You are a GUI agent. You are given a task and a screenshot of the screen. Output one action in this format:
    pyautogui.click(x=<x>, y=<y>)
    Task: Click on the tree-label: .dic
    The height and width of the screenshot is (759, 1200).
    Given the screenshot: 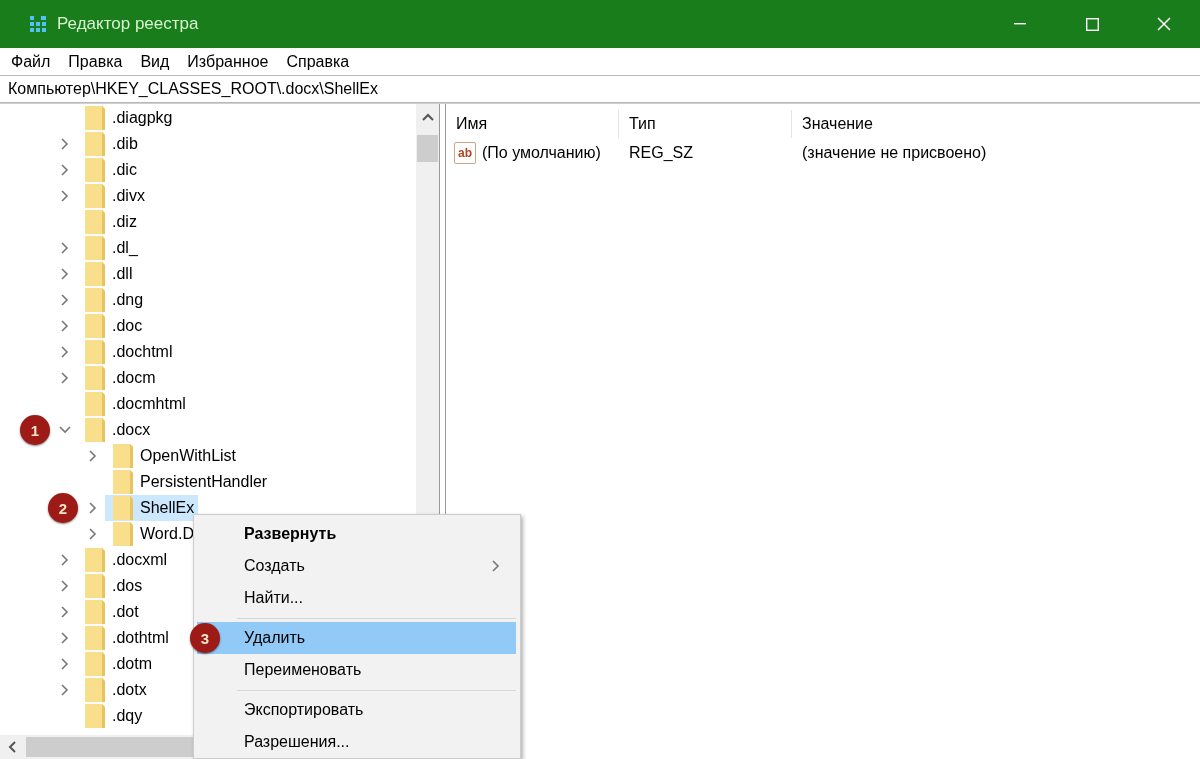 What is the action you would take?
    pyautogui.click(x=124, y=170)
    